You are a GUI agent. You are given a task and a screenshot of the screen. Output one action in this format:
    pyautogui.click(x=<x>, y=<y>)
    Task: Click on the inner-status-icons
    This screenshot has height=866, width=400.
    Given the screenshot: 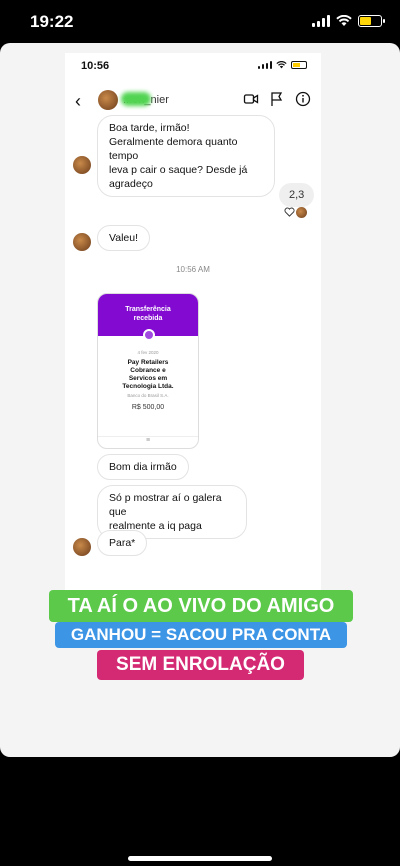 What is the action you would take?
    pyautogui.click(x=282, y=65)
    